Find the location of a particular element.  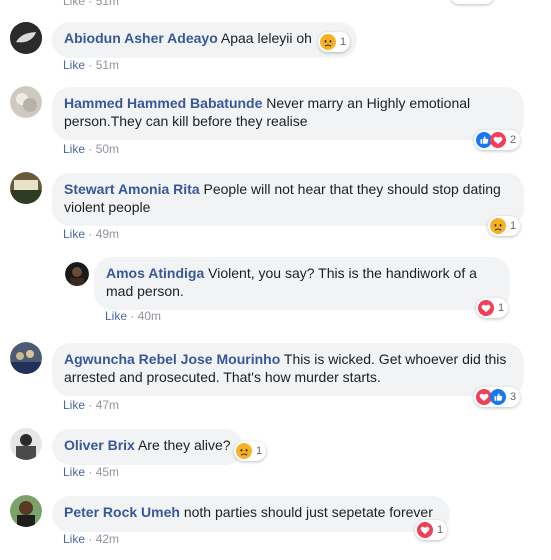

comment-text: Are they alive? is located at coordinates (184, 445).